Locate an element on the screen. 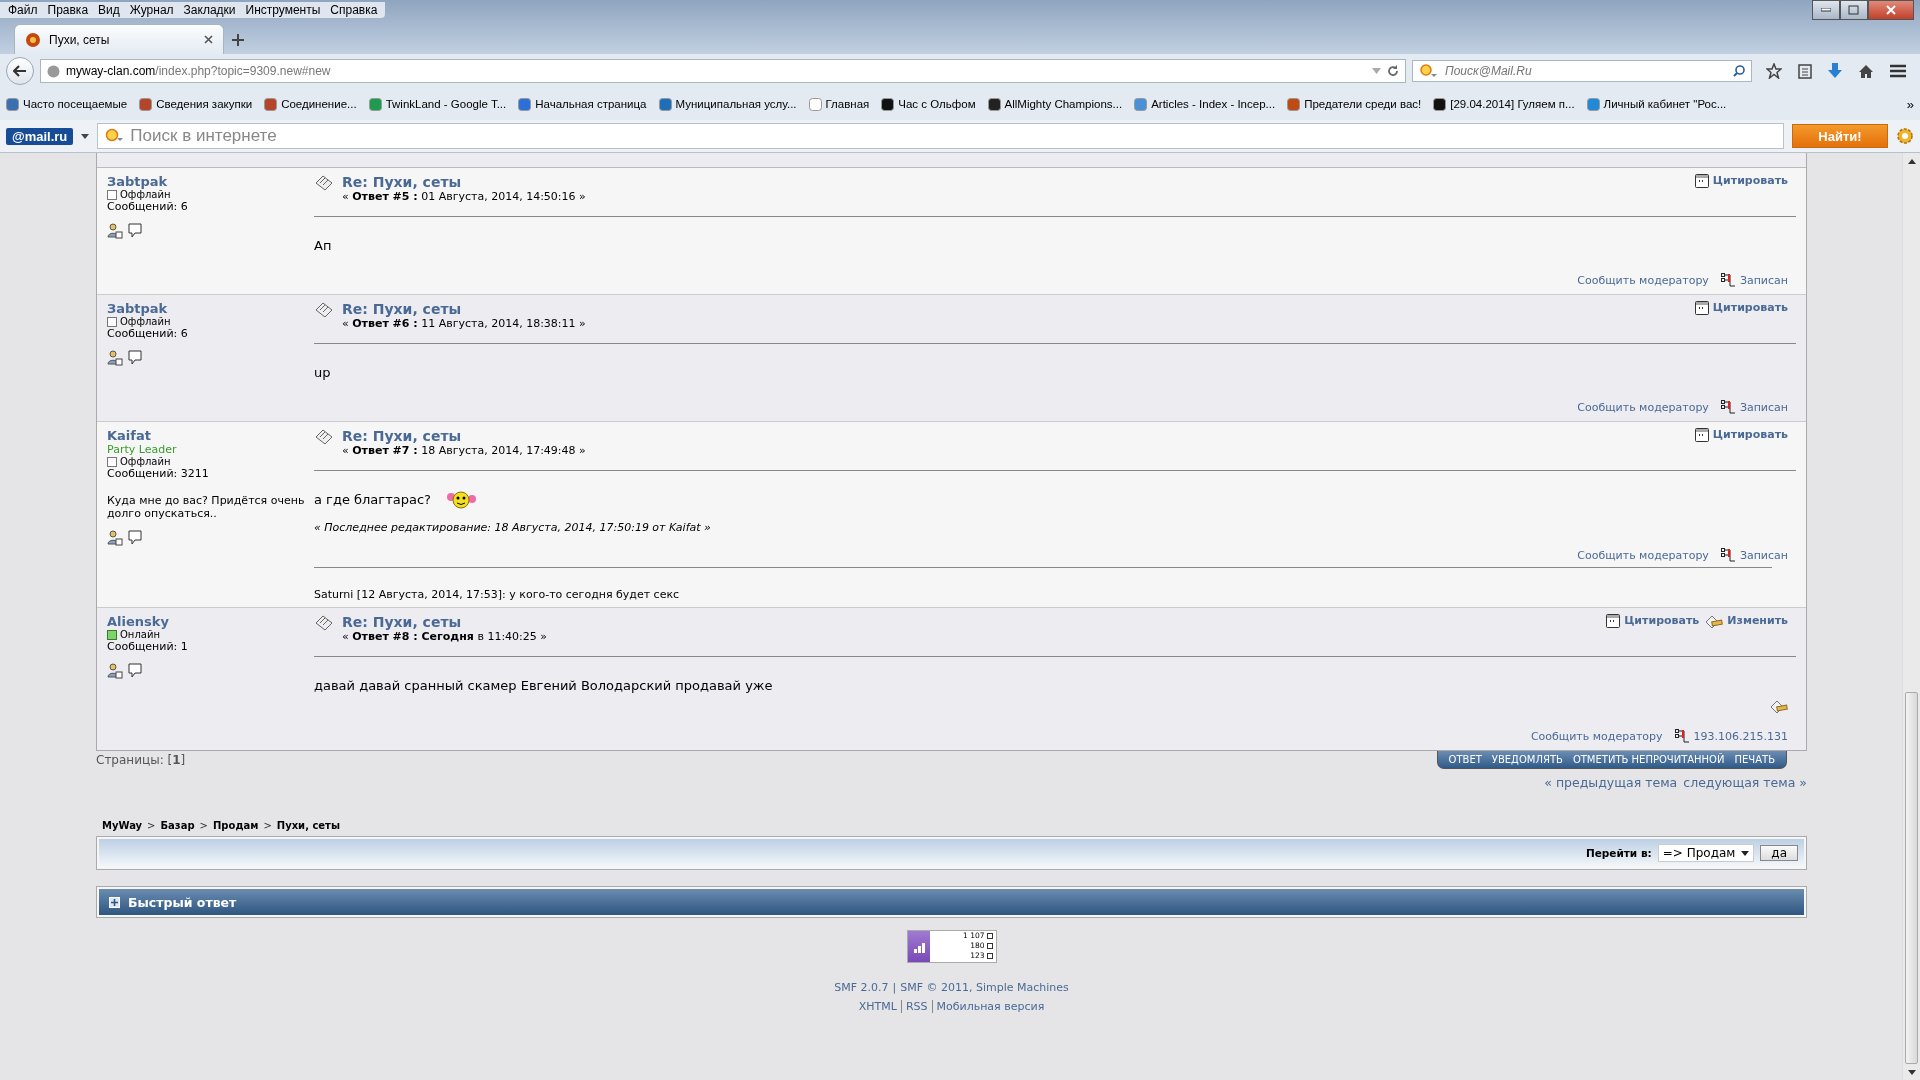 The image size is (1920, 1080). star-icon is located at coordinates (1774, 71).